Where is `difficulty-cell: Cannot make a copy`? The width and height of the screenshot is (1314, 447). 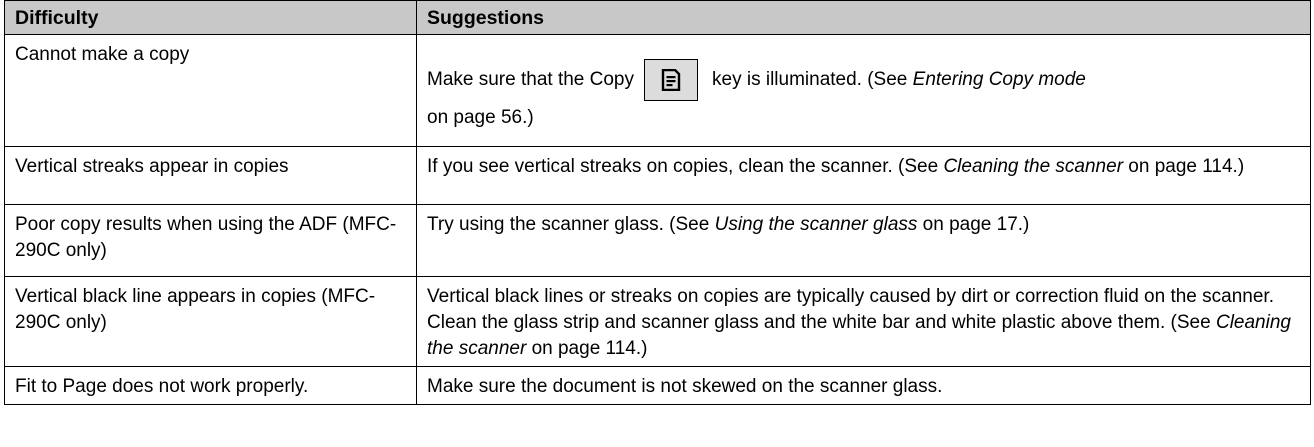
difficulty-cell: Cannot make a copy is located at coordinates (210, 90).